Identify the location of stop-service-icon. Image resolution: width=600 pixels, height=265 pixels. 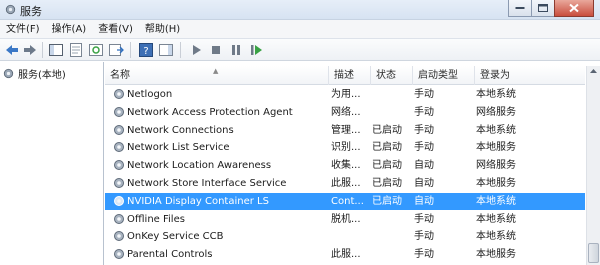
(216, 50).